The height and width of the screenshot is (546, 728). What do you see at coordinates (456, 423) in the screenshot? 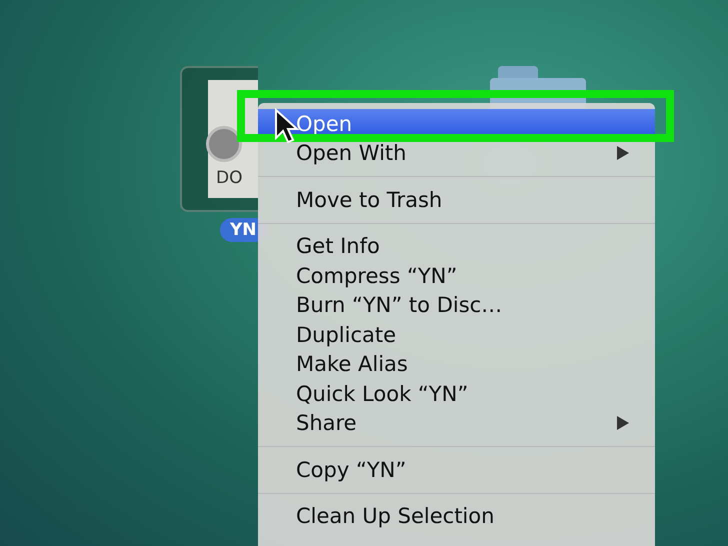
I see `menu-item: Share` at bounding box center [456, 423].